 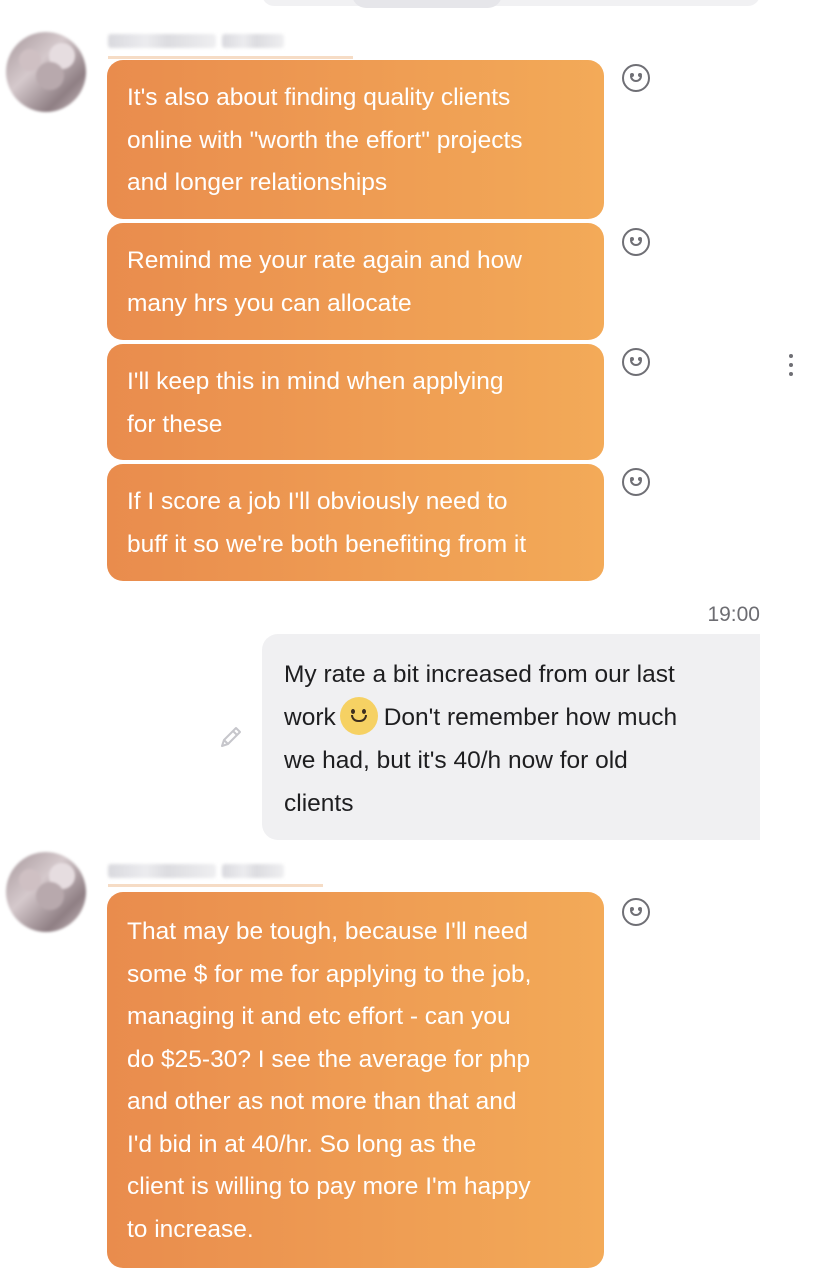 What do you see at coordinates (358, 716) in the screenshot?
I see `slightly-smiling-face-icon` at bounding box center [358, 716].